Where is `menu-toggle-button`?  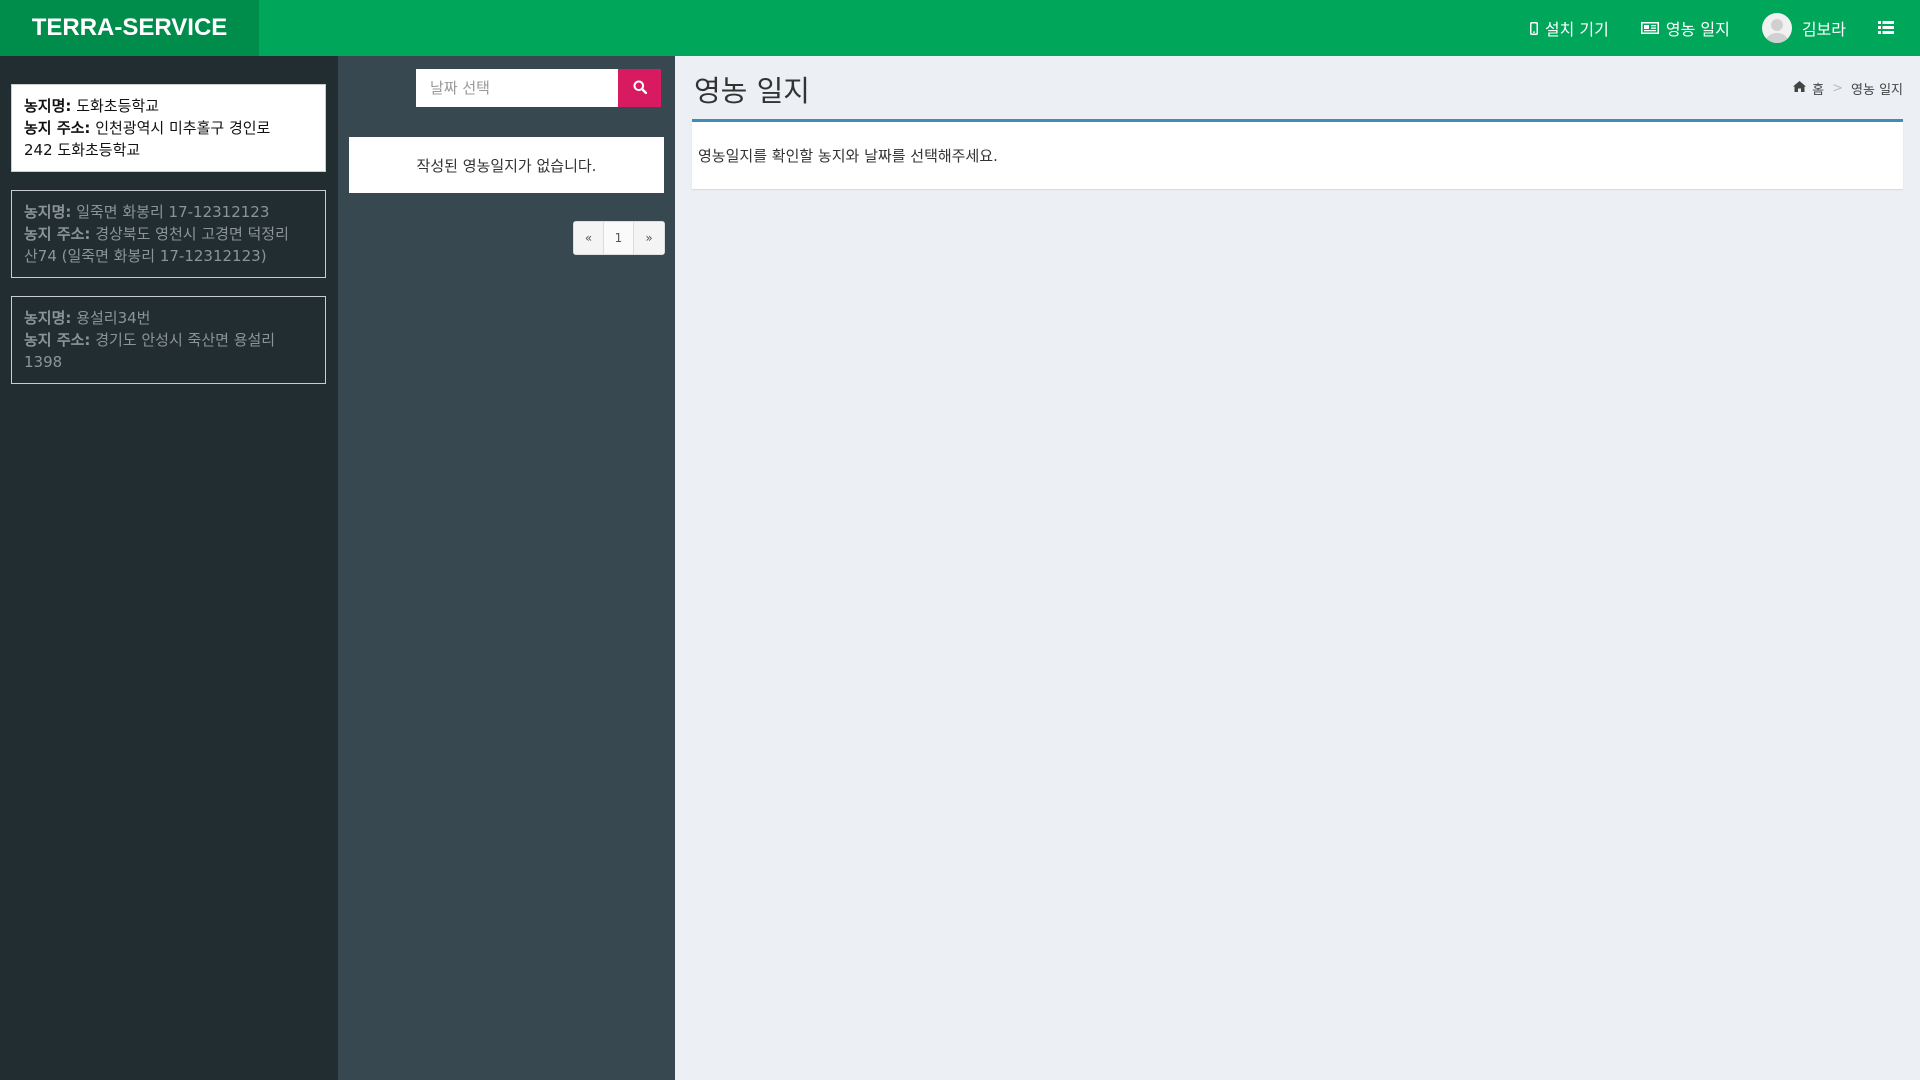
menu-toggle-button is located at coordinates (1891, 28).